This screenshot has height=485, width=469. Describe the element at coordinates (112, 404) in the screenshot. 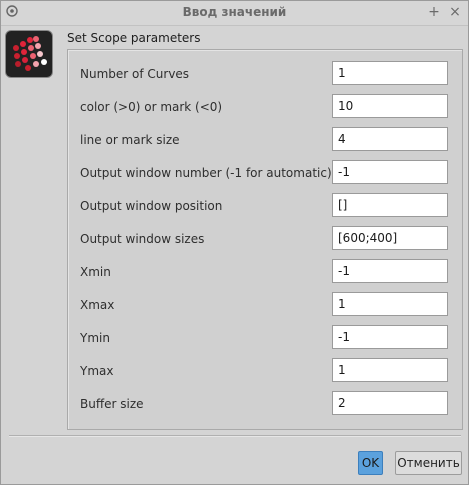

I see `field-label: Buffer size` at that location.